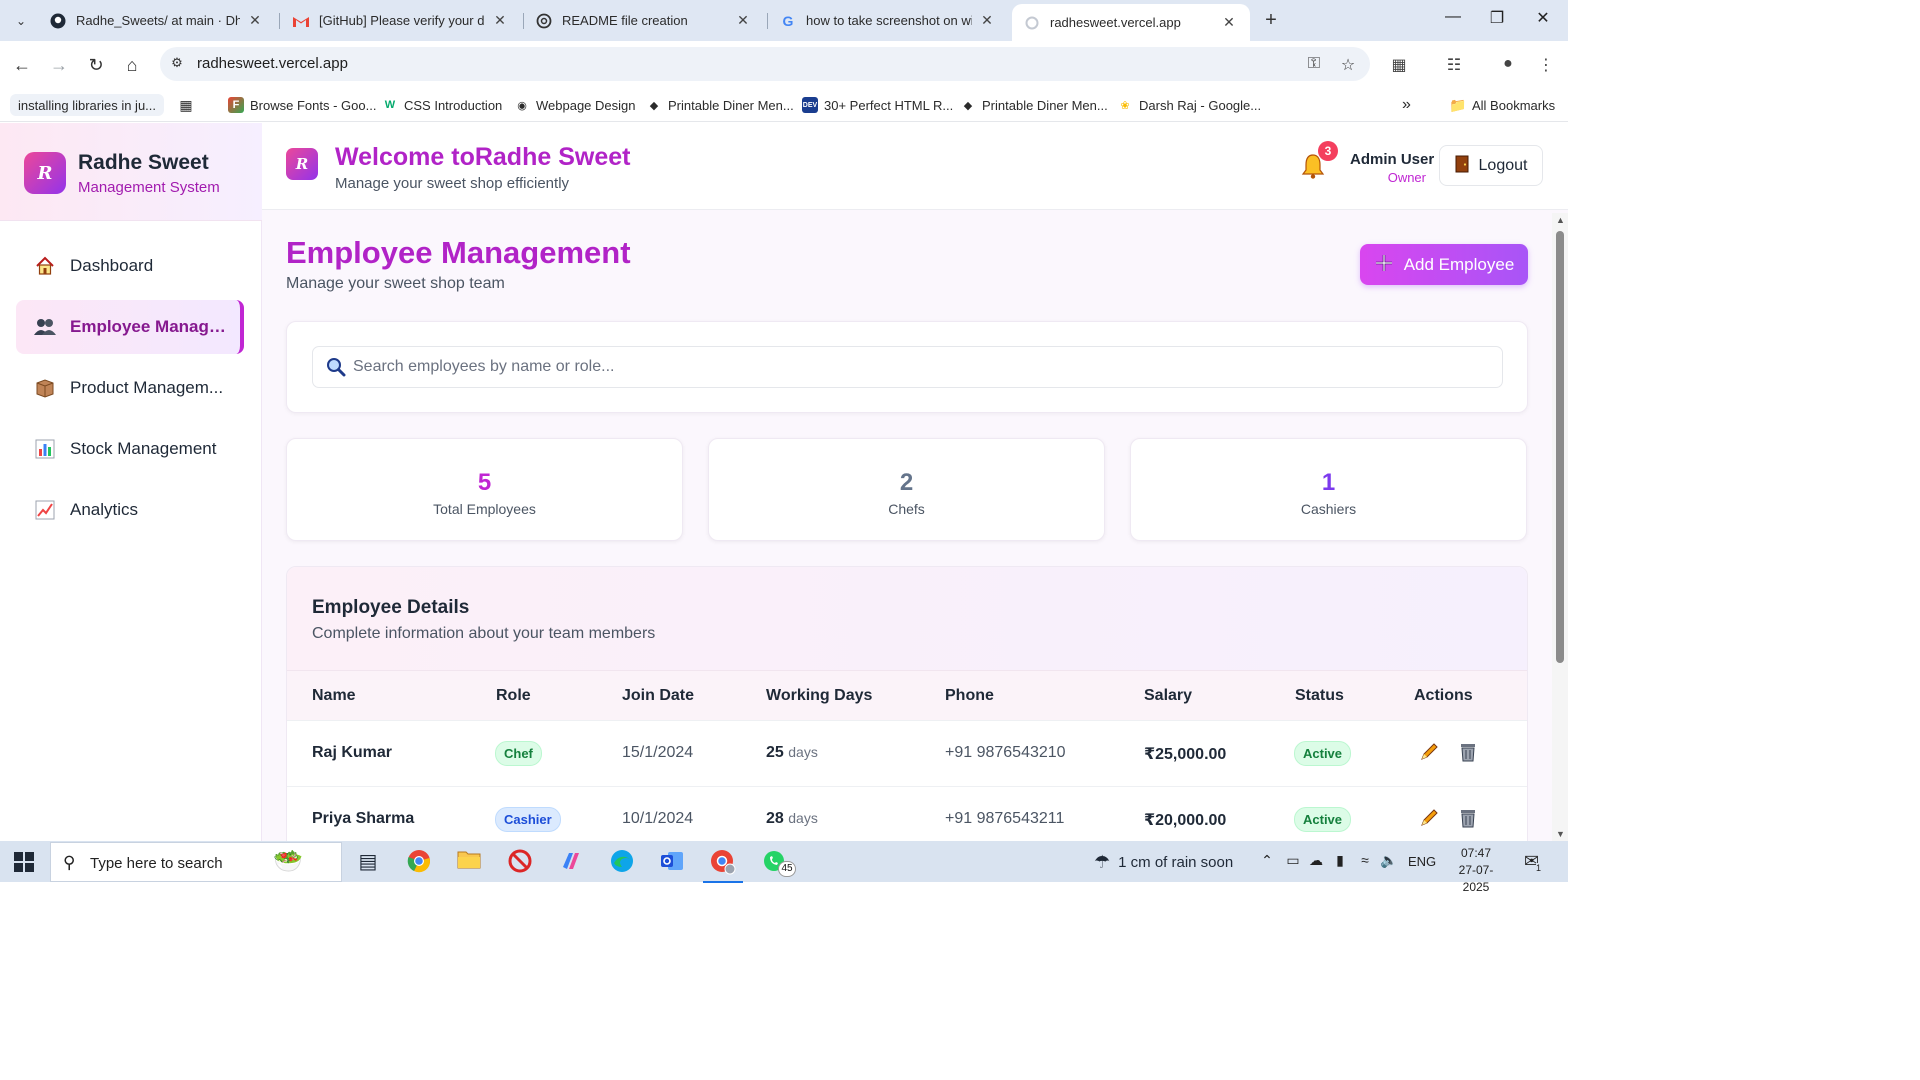 The image size is (1920, 1080). What do you see at coordinates (1454, 65) in the screenshot?
I see `translate-icon: ☷` at bounding box center [1454, 65].